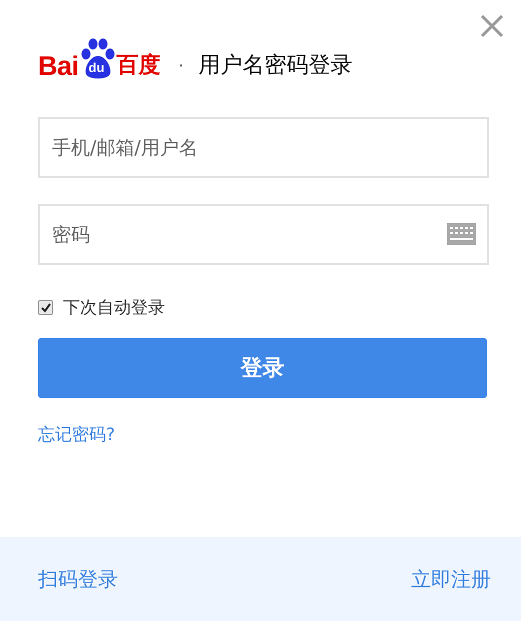 The image size is (521, 621). I want to click on login-button: 登录, so click(262, 368).